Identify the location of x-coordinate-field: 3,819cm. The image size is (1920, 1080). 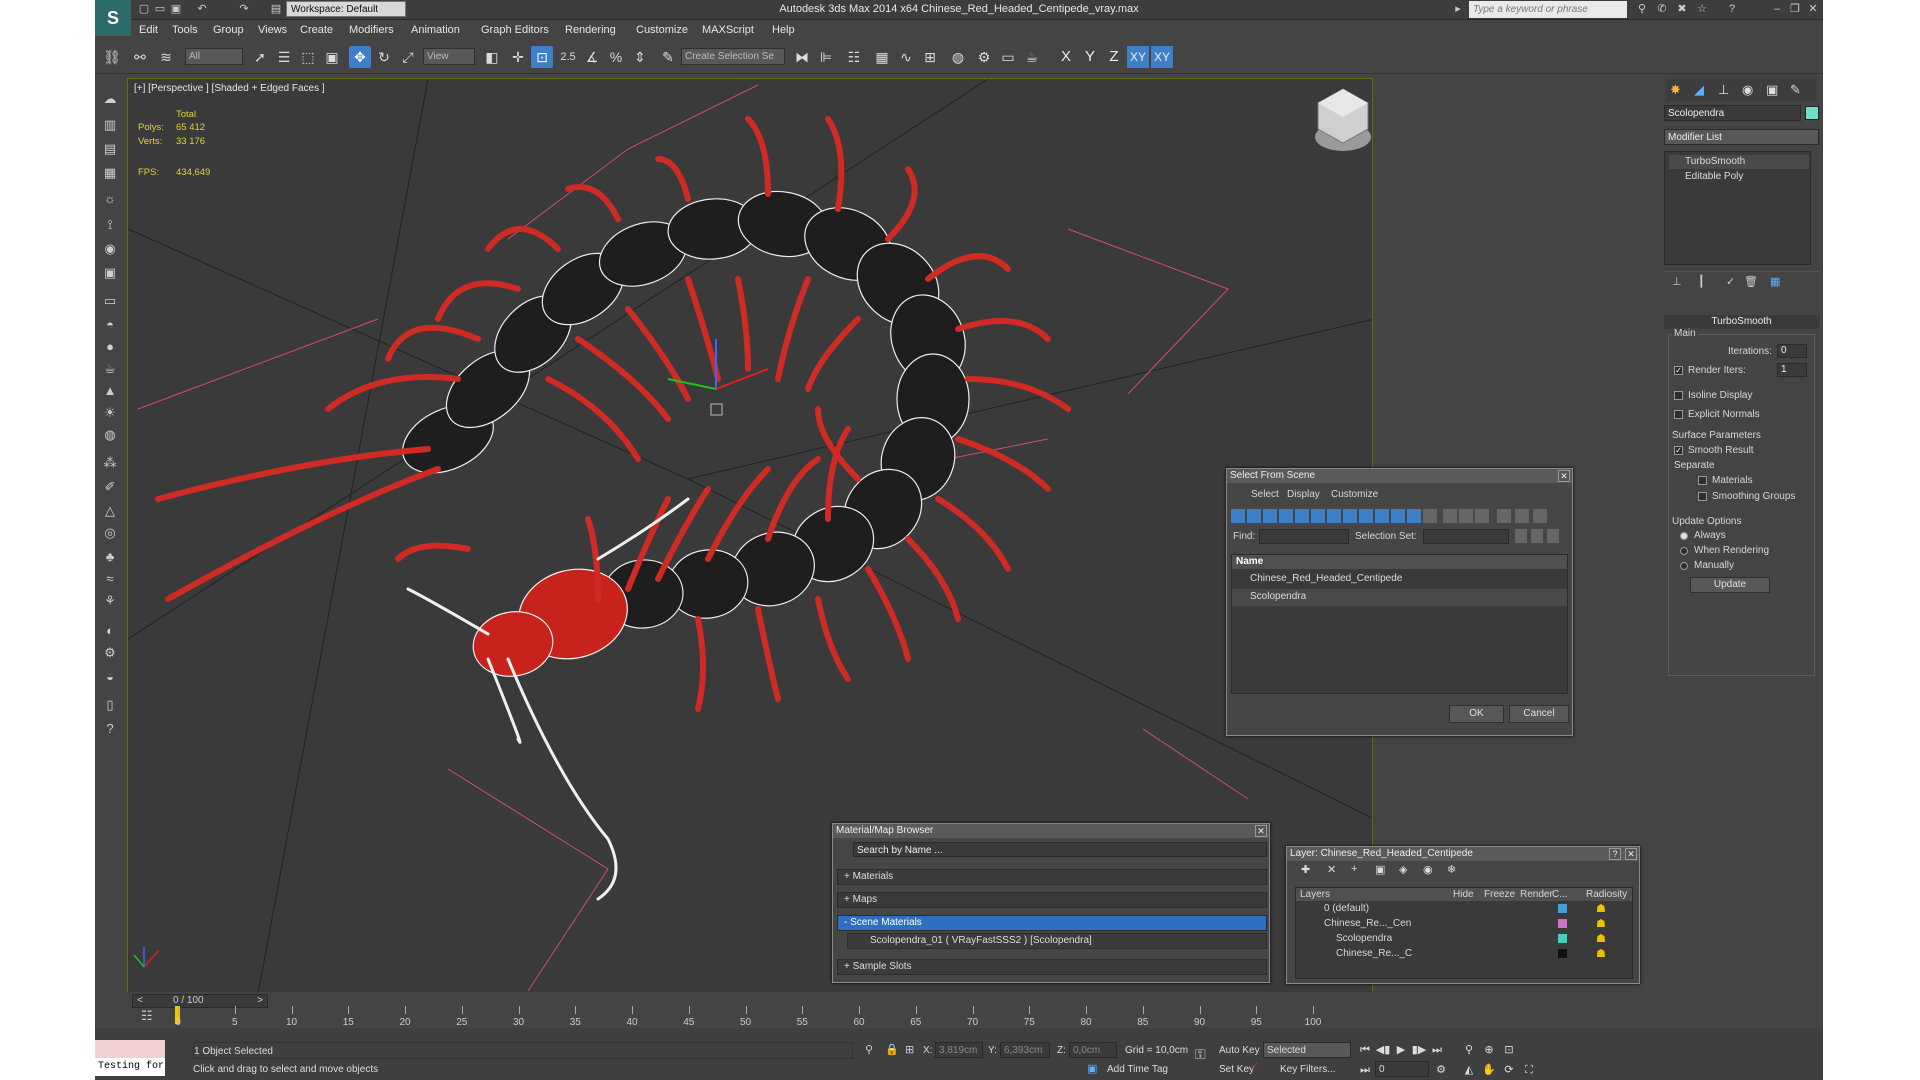
(959, 1050).